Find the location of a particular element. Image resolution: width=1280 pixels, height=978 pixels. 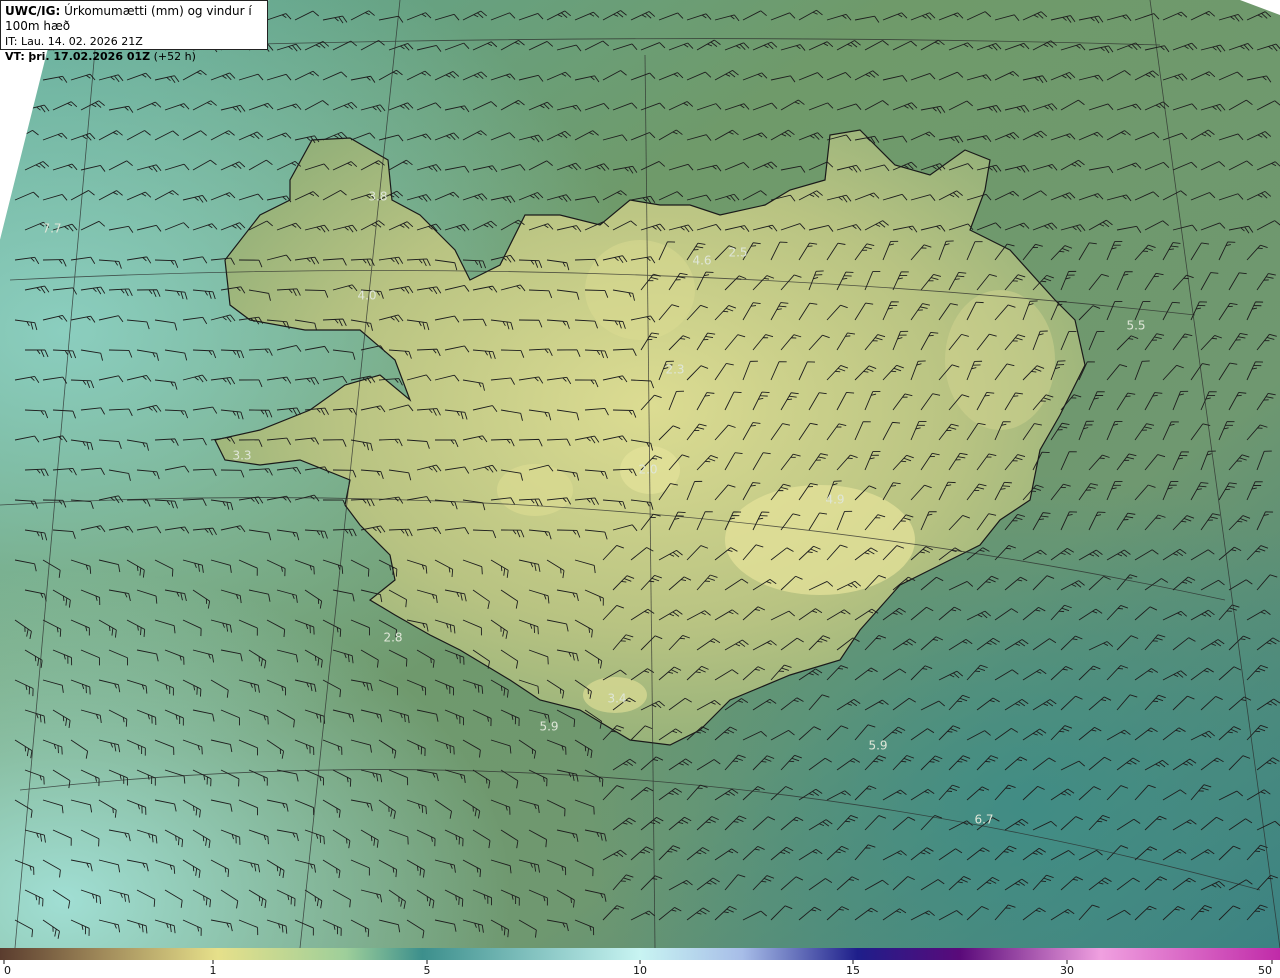

precip-value-label: 4.9 is located at coordinates (834, 500).